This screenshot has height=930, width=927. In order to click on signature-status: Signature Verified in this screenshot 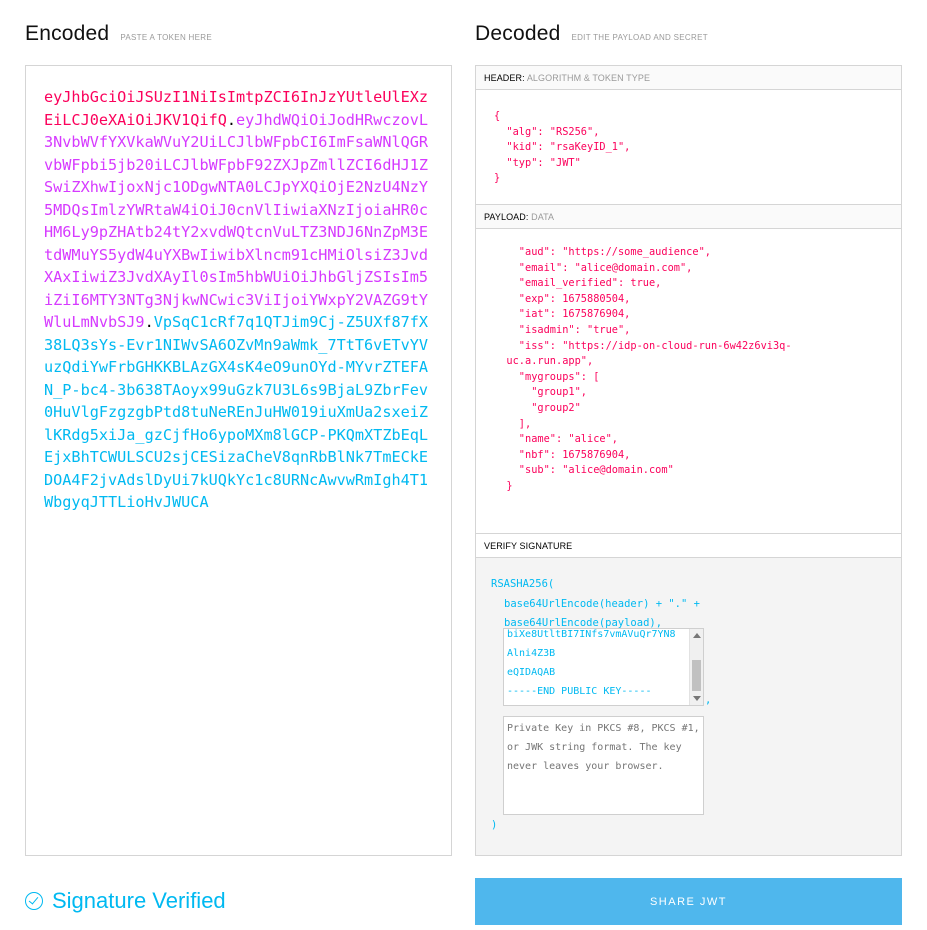, I will do `click(125, 901)`.